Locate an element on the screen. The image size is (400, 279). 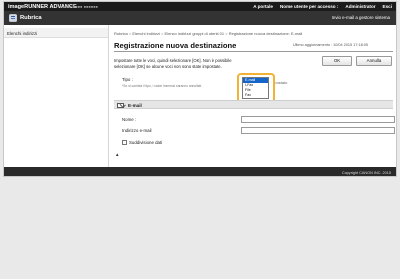
login-user-label: Nome utente per accesso : is located at coordinates (309, 6).